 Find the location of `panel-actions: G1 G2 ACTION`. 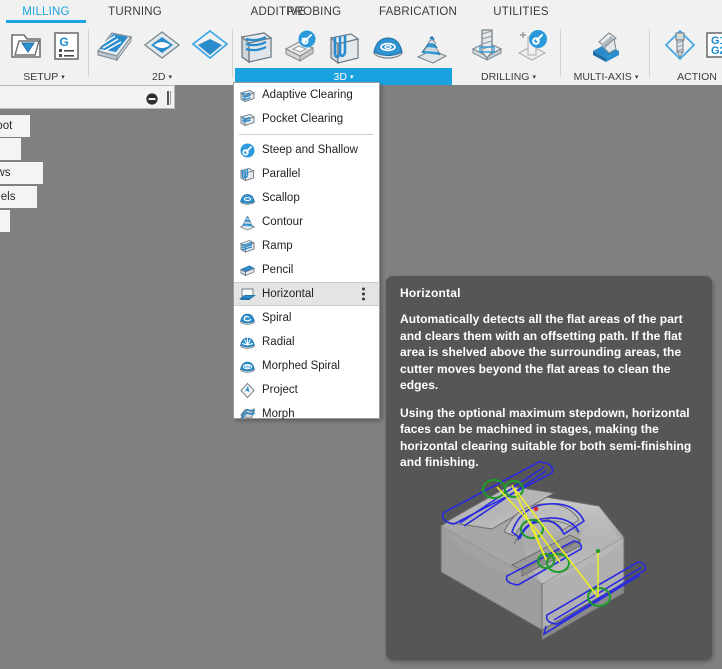

panel-actions: G1 G2 ACTION is located at coordinates (687, 54).